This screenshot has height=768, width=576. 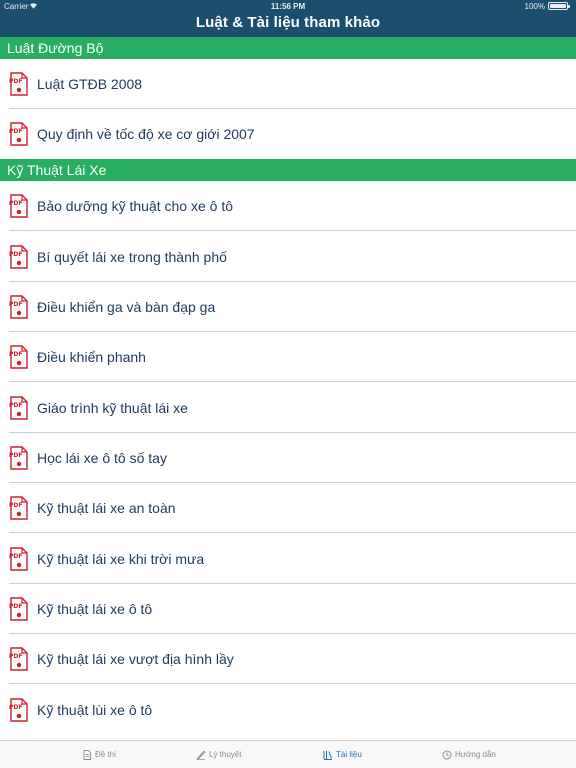 I want to click on section-header-road-law: Luật Đường Bộ, so click(x=288, y=48).